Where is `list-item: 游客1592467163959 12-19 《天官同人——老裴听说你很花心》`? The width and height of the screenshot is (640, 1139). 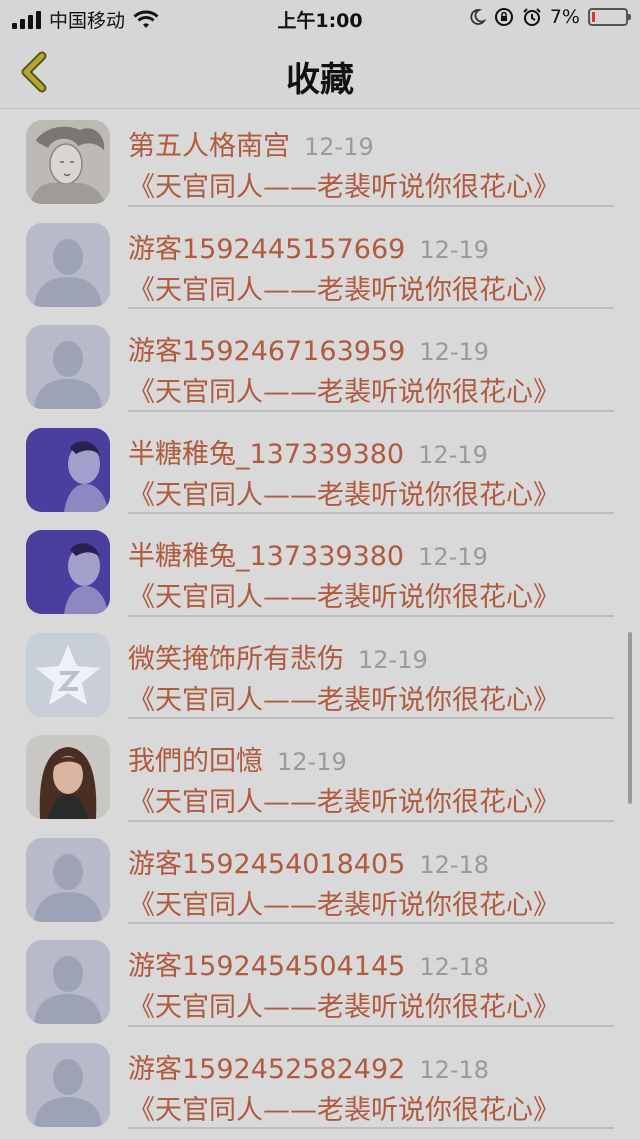
list-item: 游客1592467163959 12-19 《天官同人——老裴听说你很花心》 is located at coordinates (320, 366).